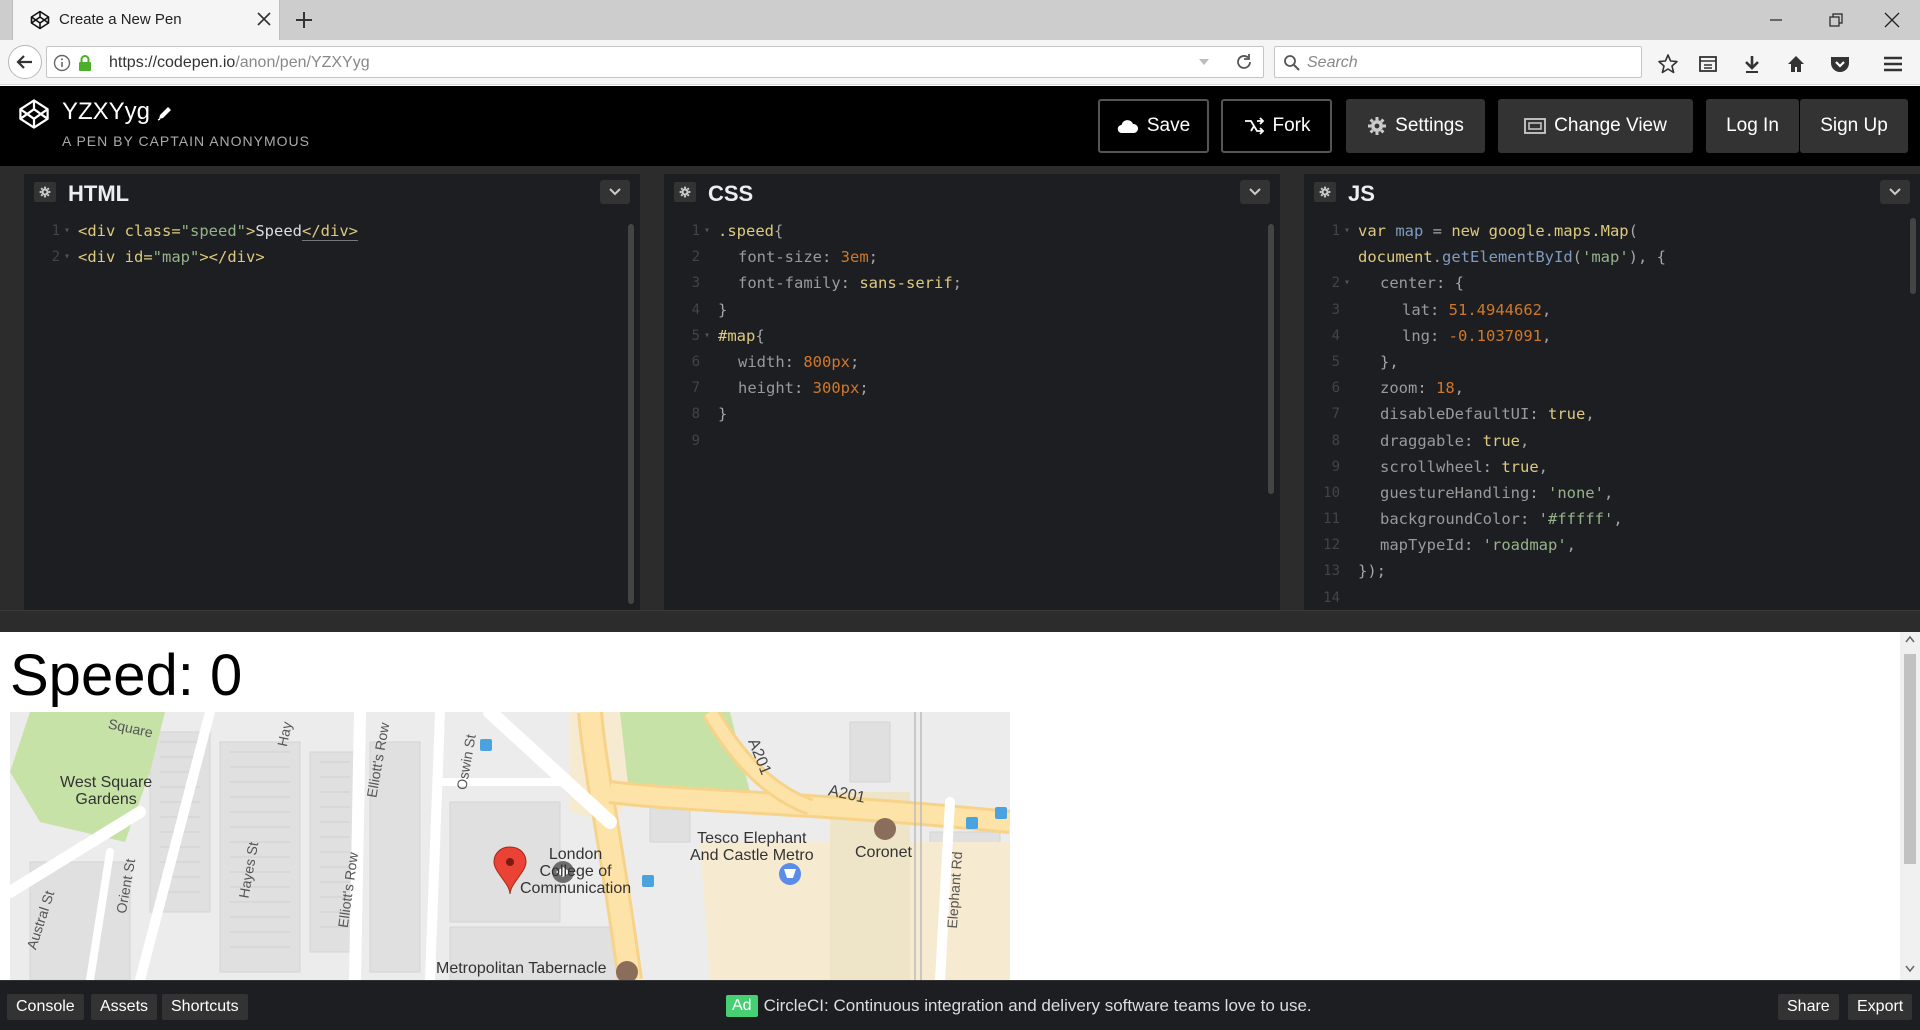 This screenshot has height=1030, width=1920. I want to click on close-tab-icon, so click(264, 19).